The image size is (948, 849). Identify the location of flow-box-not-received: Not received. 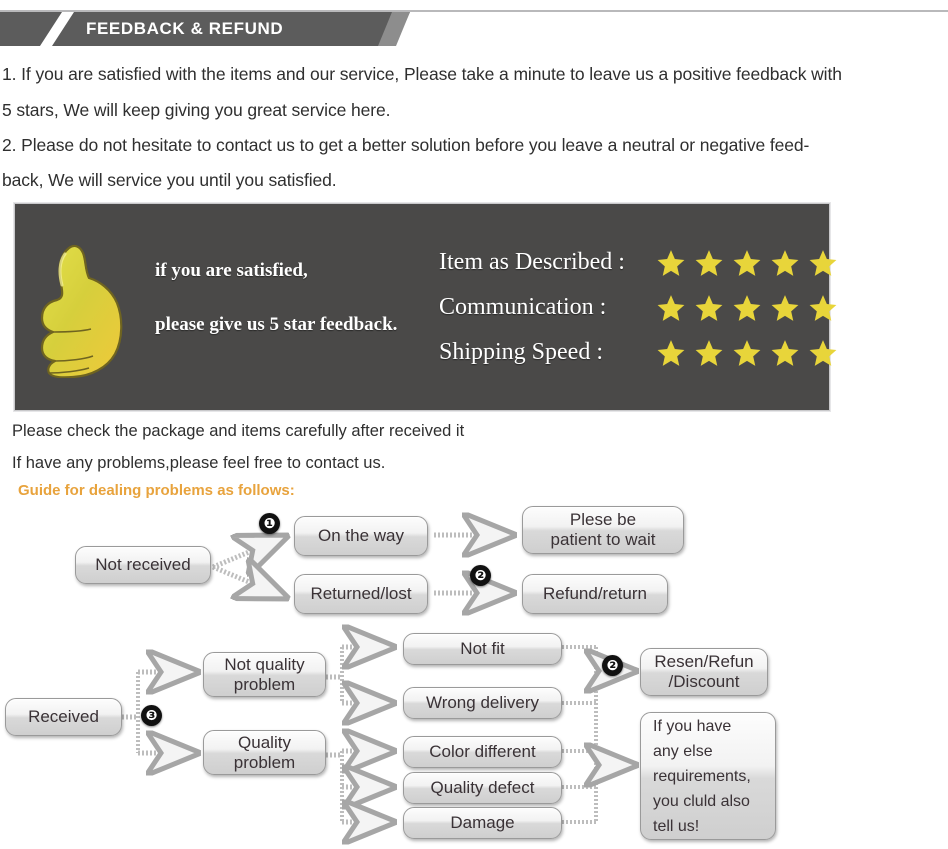
(143, 565).